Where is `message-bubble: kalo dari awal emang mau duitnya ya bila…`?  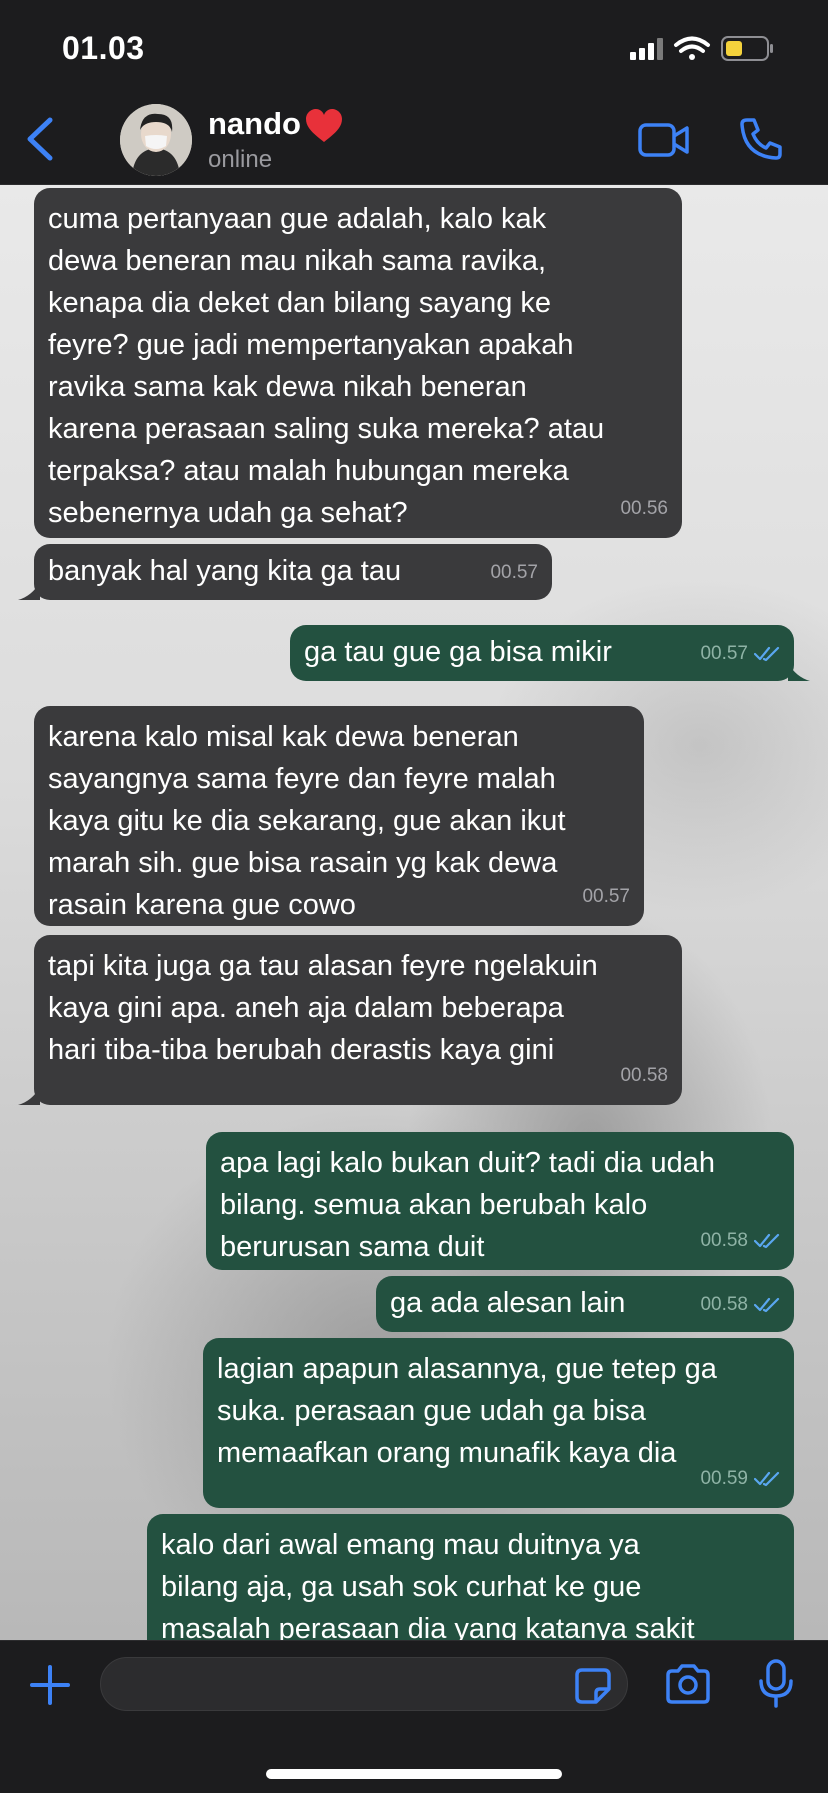 message-bubble: kalo dari awal emang mau duitnya ya bila… is located at coordinates (470, 1577).